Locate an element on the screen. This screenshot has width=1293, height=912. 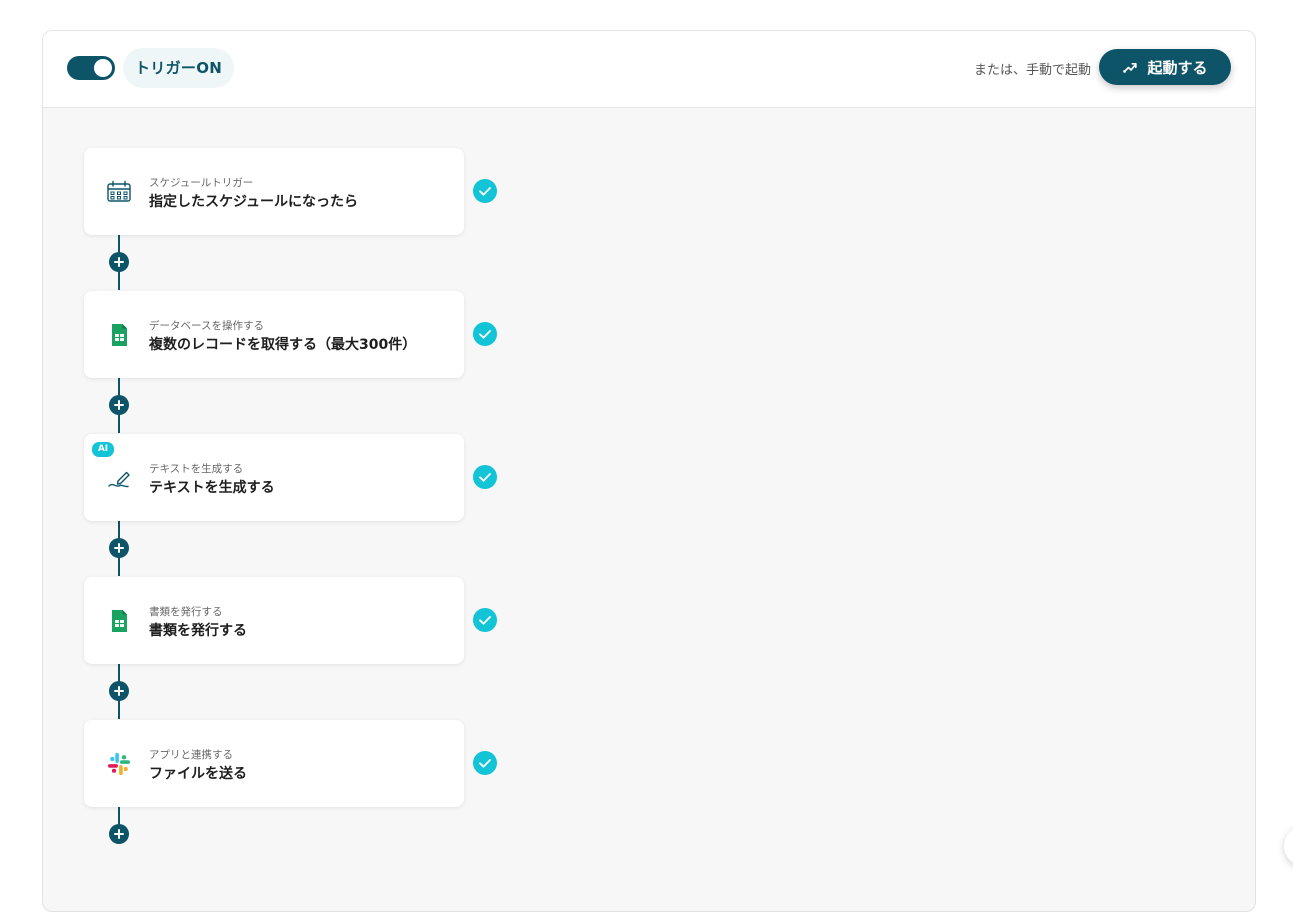
step-category: 書類を発行する is located at coordinates (186, 612).